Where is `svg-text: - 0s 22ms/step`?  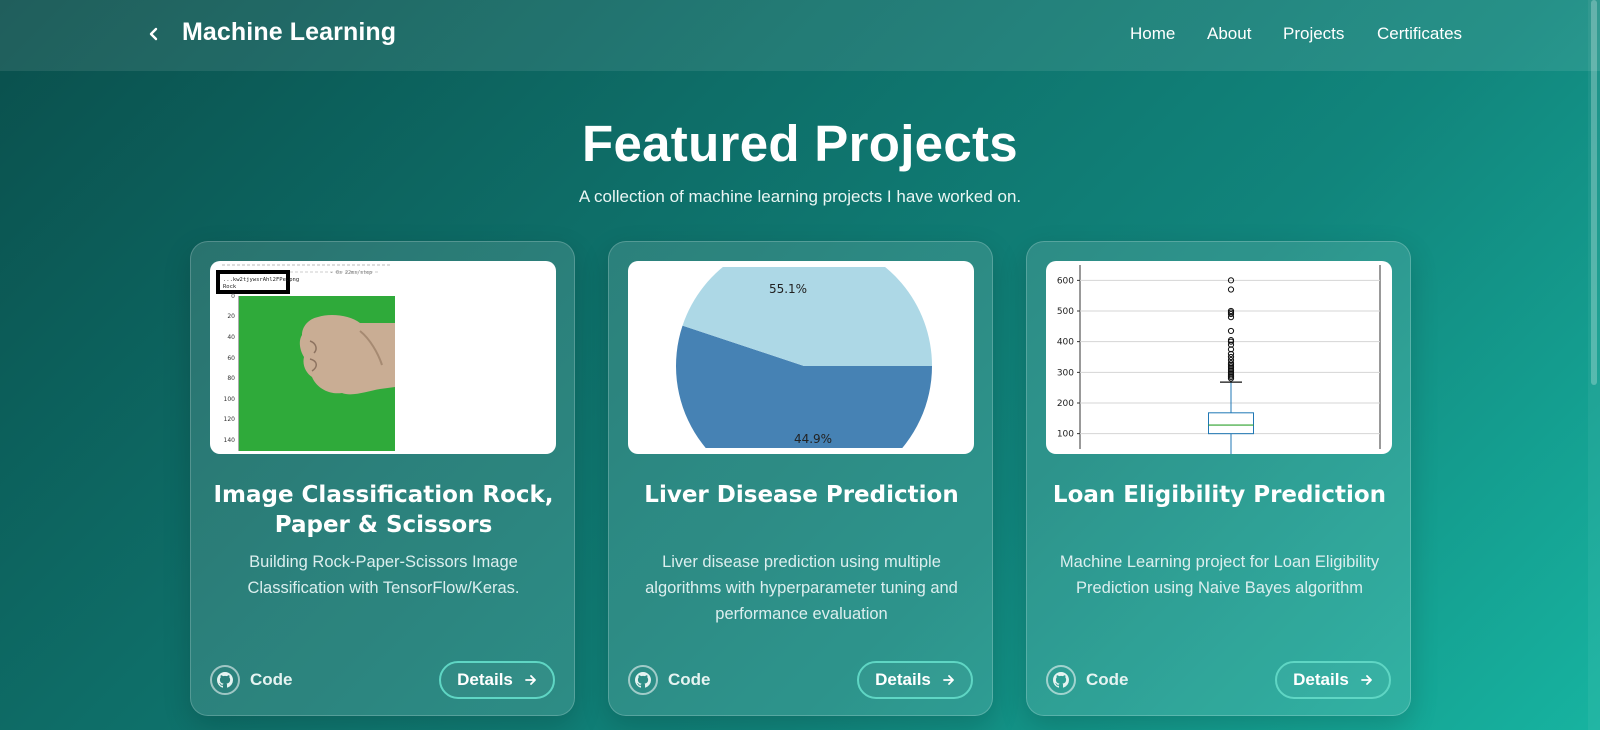 svg-text: - 0s 22ms/step is located at coordinates (351, 273).